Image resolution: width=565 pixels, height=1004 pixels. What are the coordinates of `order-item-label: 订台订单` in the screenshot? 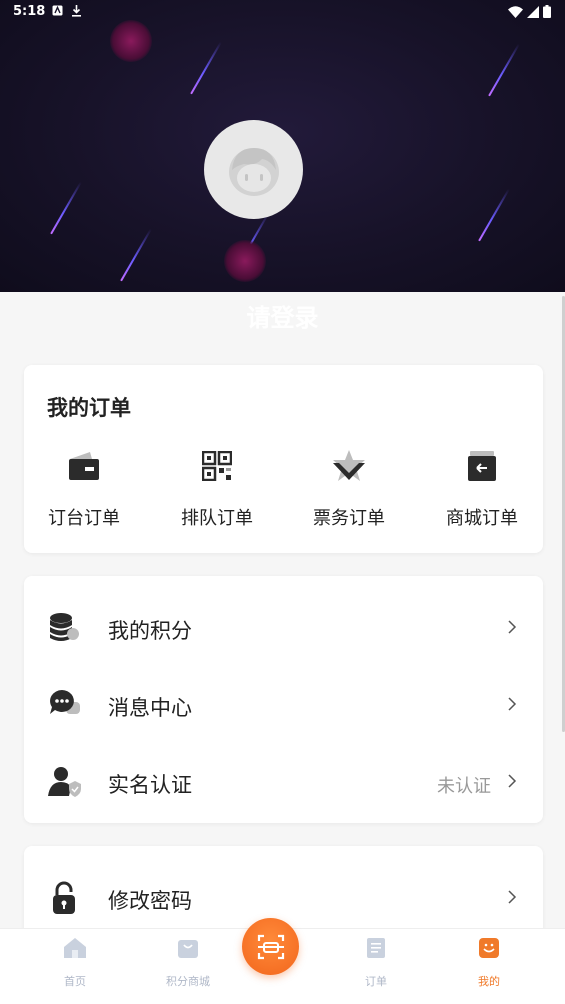 It's located at (84, 518).